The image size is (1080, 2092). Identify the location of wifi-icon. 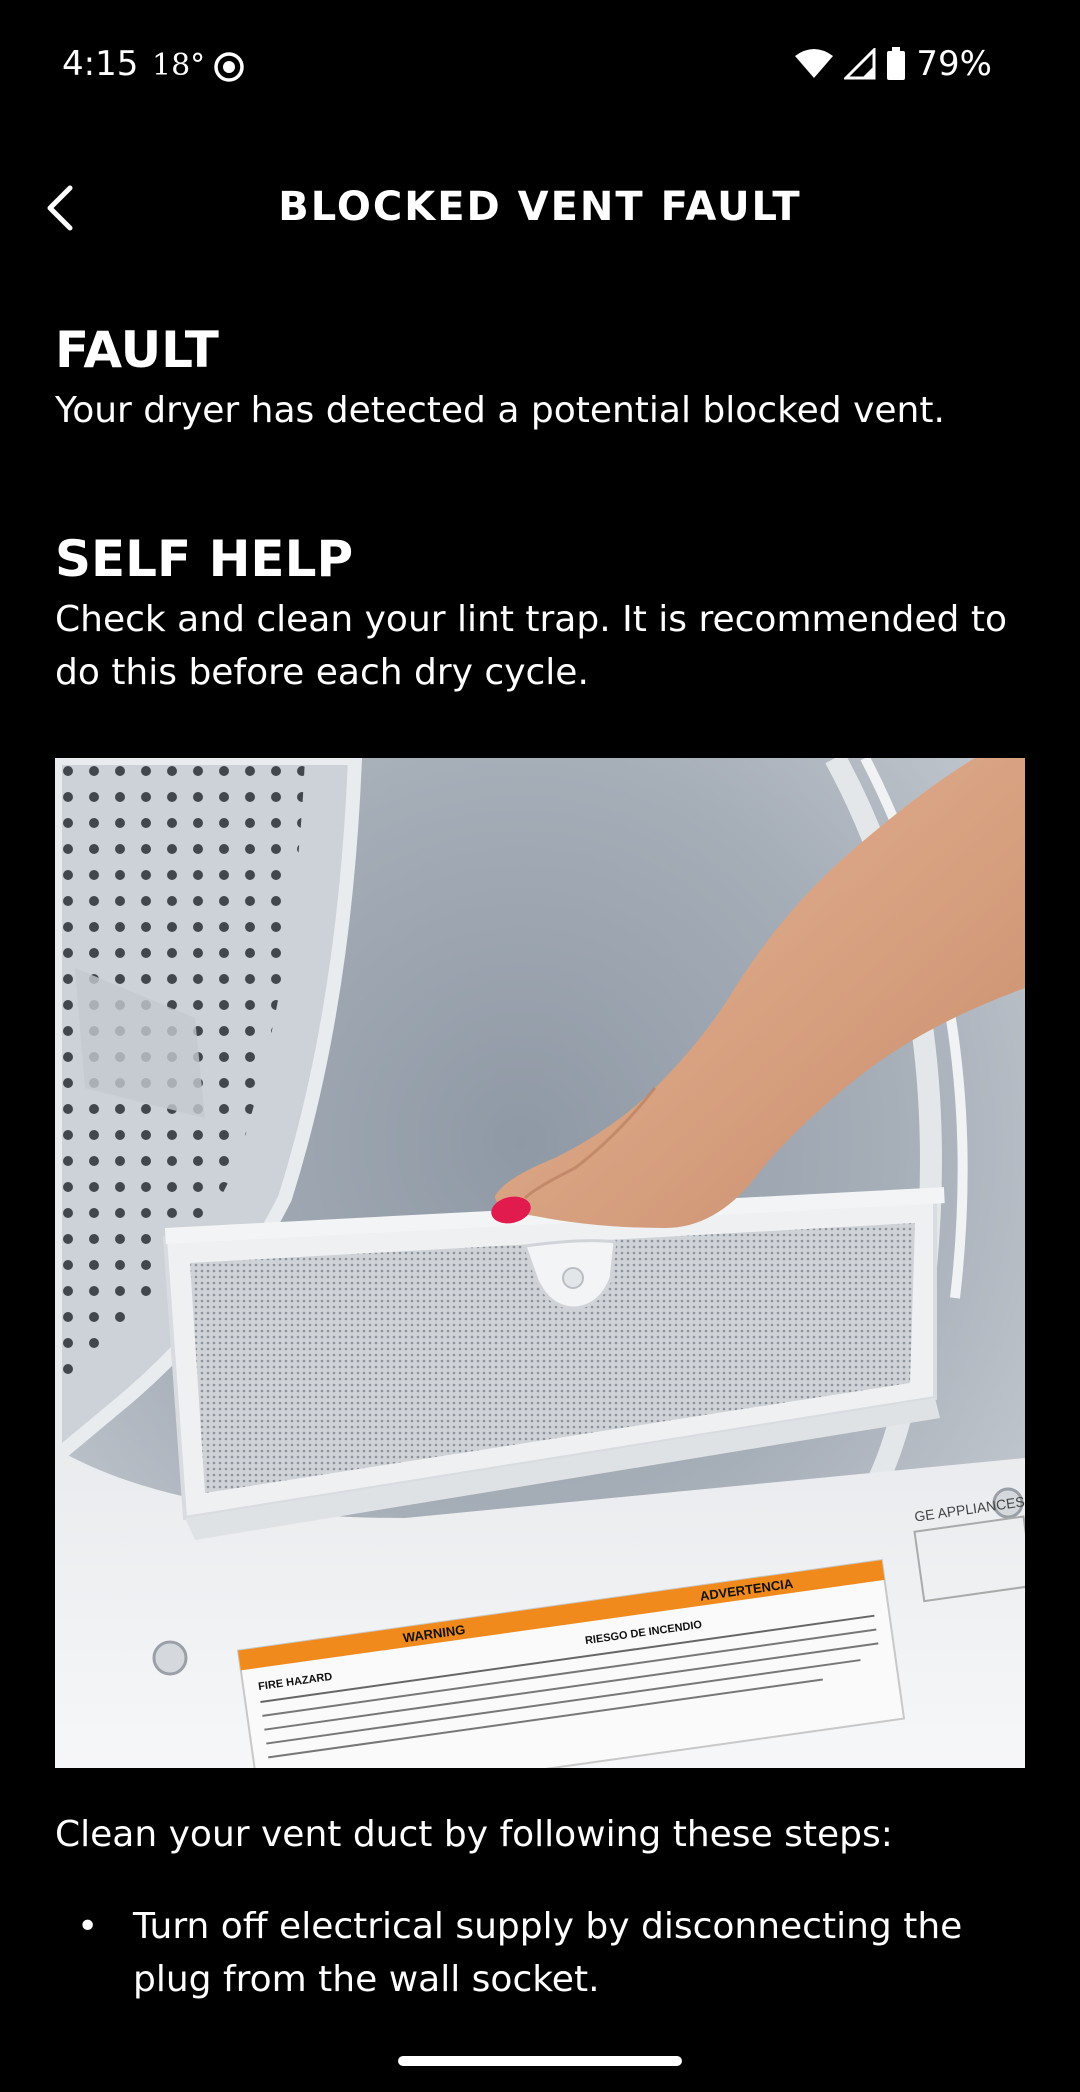
(814, 63).